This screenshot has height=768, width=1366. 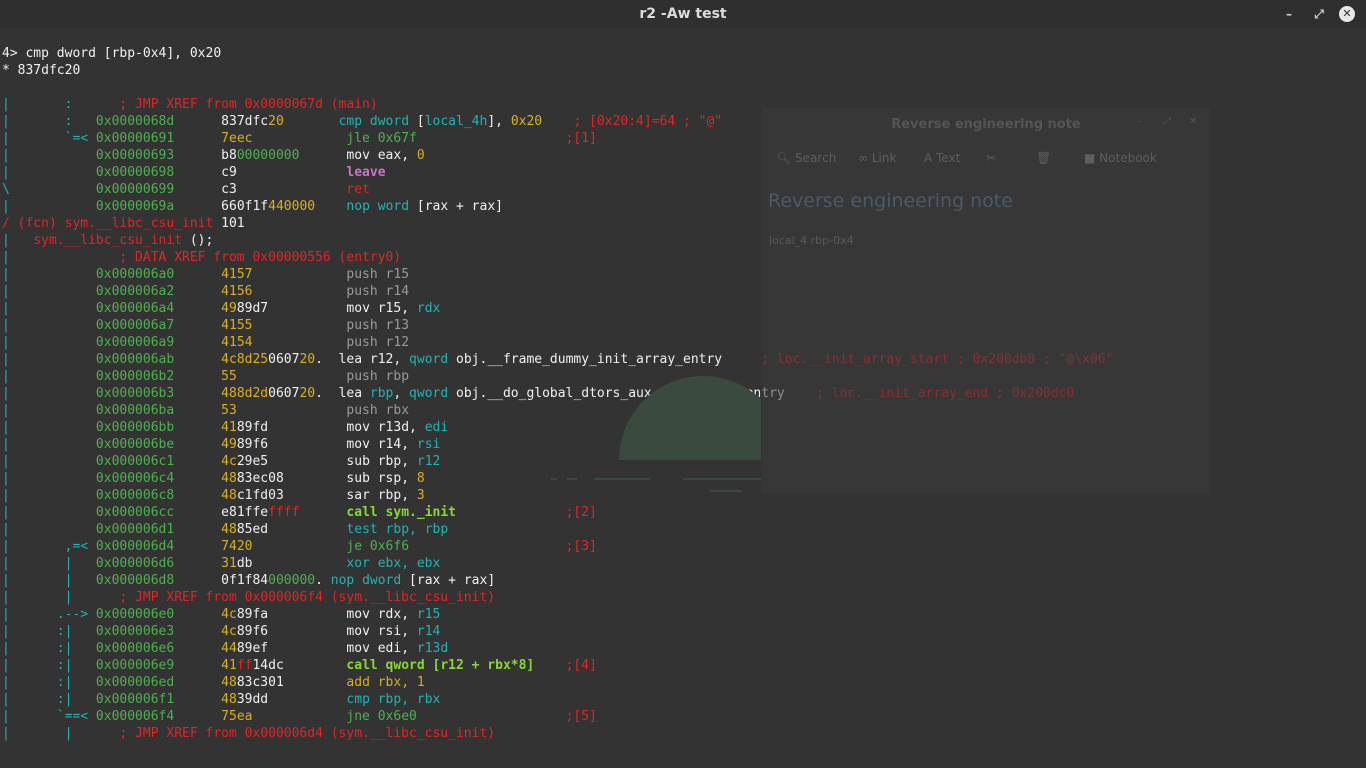 What do you see at coordinates (374, 121) in the screenshot?
I see `terminal-token: cmp dword` at bounding box center [374, 121].